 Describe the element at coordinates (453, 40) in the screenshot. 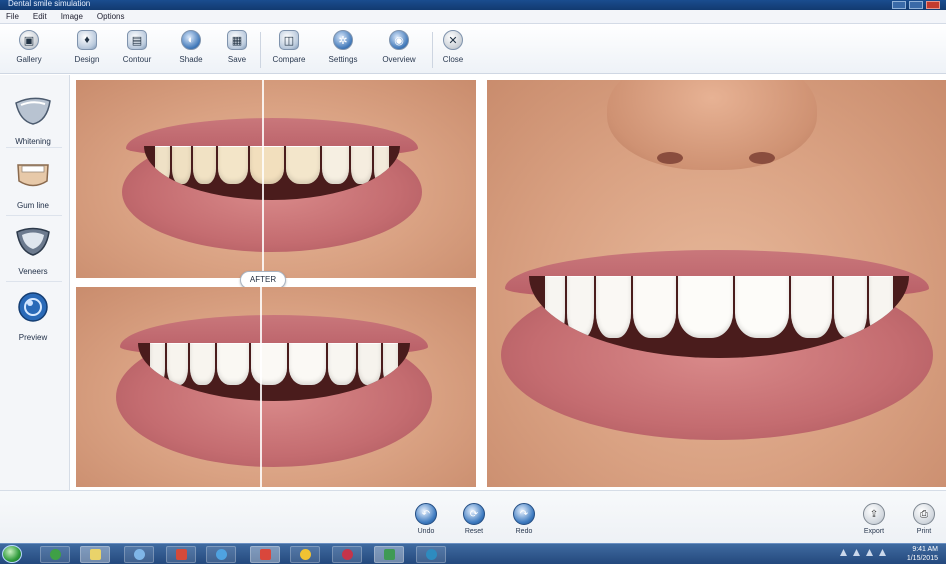

I see `close-icon: ✕` at that location.